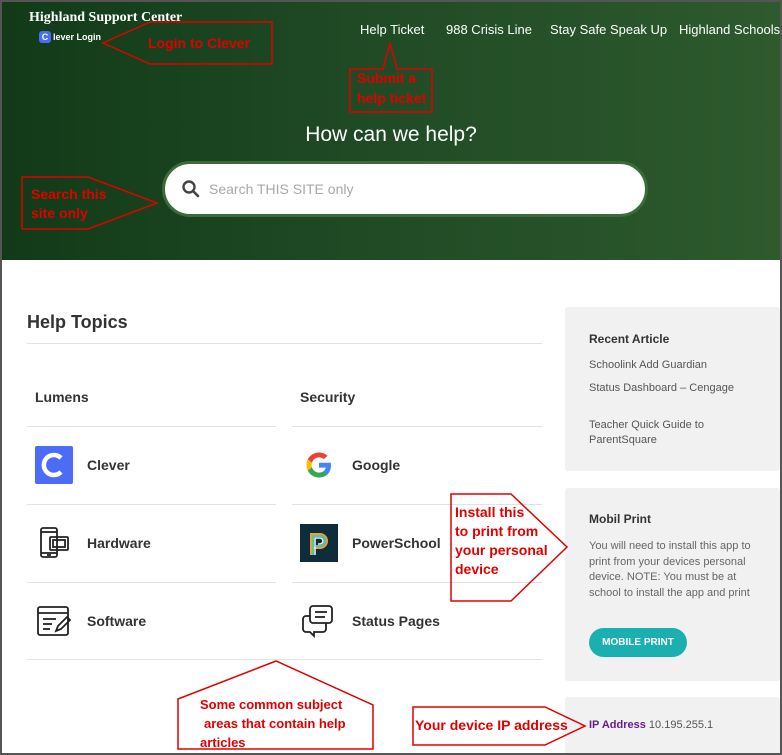 This screenshot has width=782, height=755. I want to click on topic-label: PowerSchool, so click(396, 543).